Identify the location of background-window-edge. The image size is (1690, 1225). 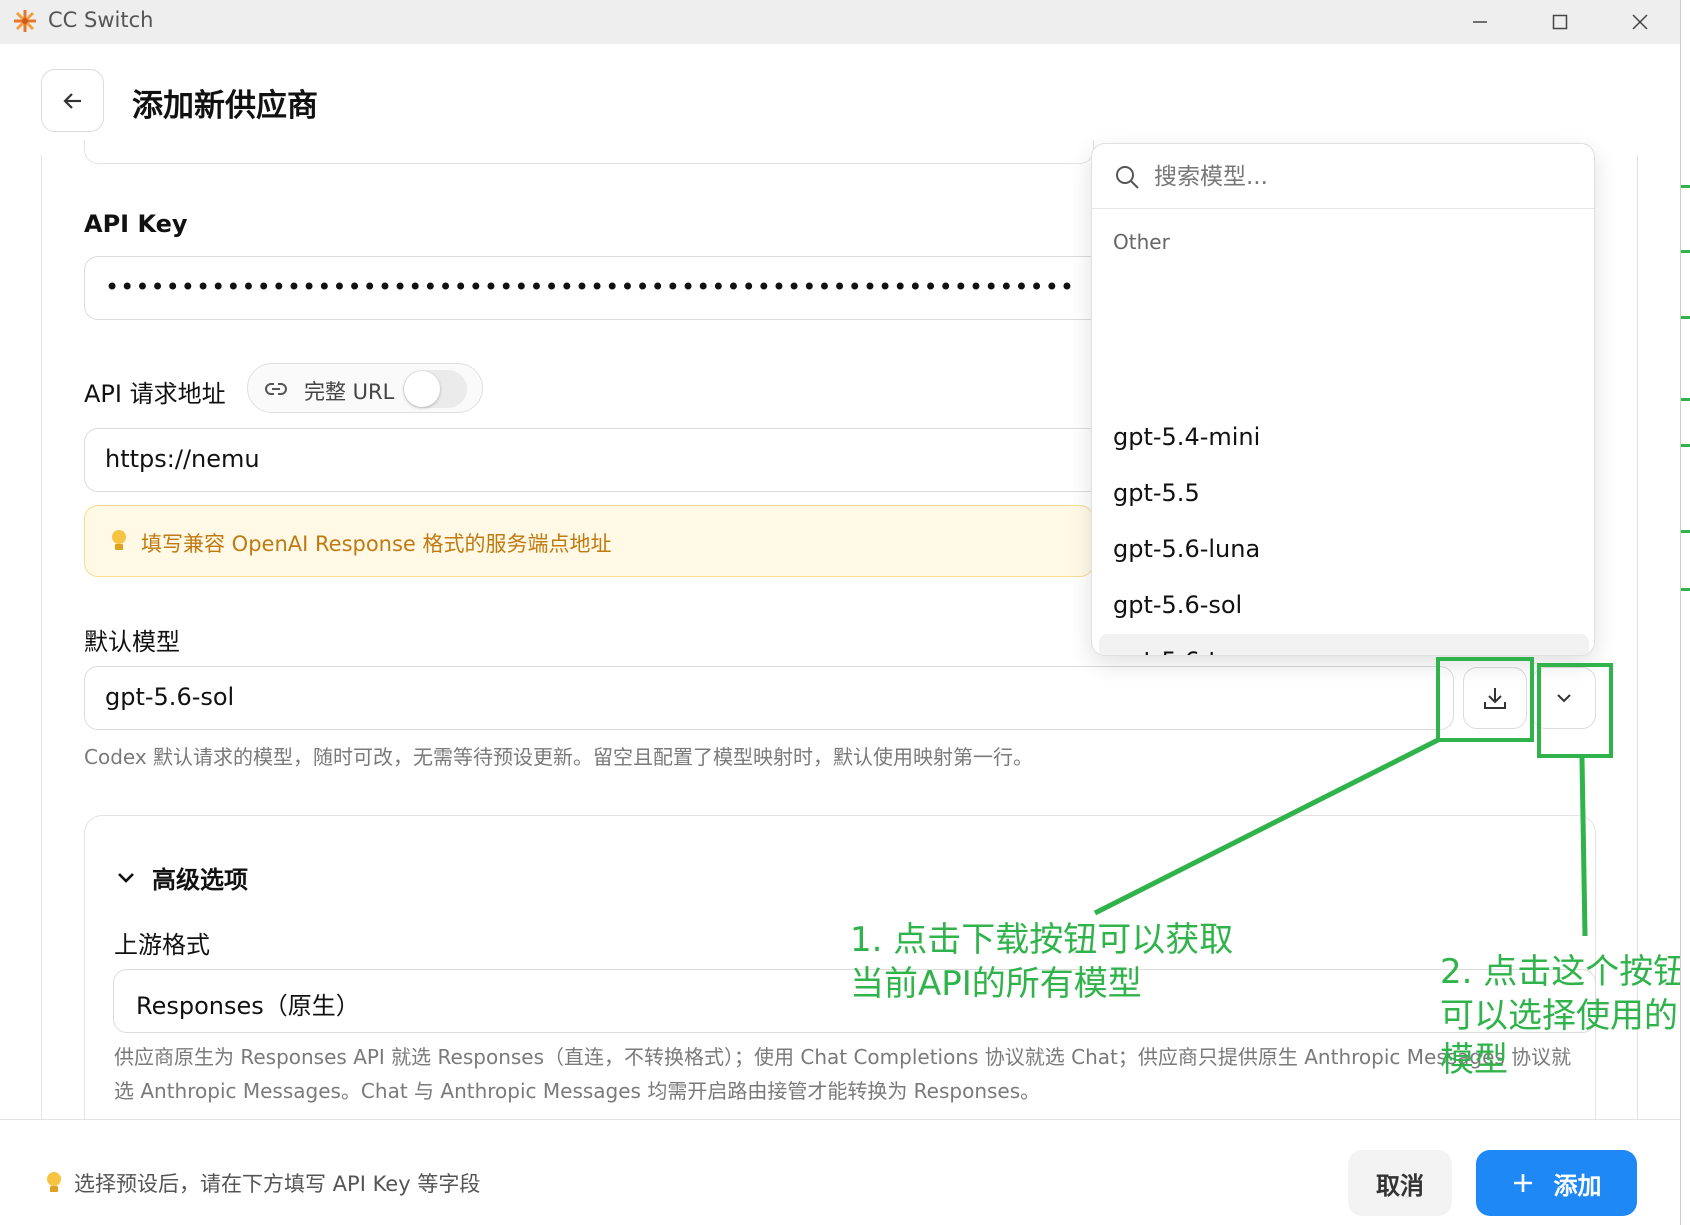
(1685, 612).